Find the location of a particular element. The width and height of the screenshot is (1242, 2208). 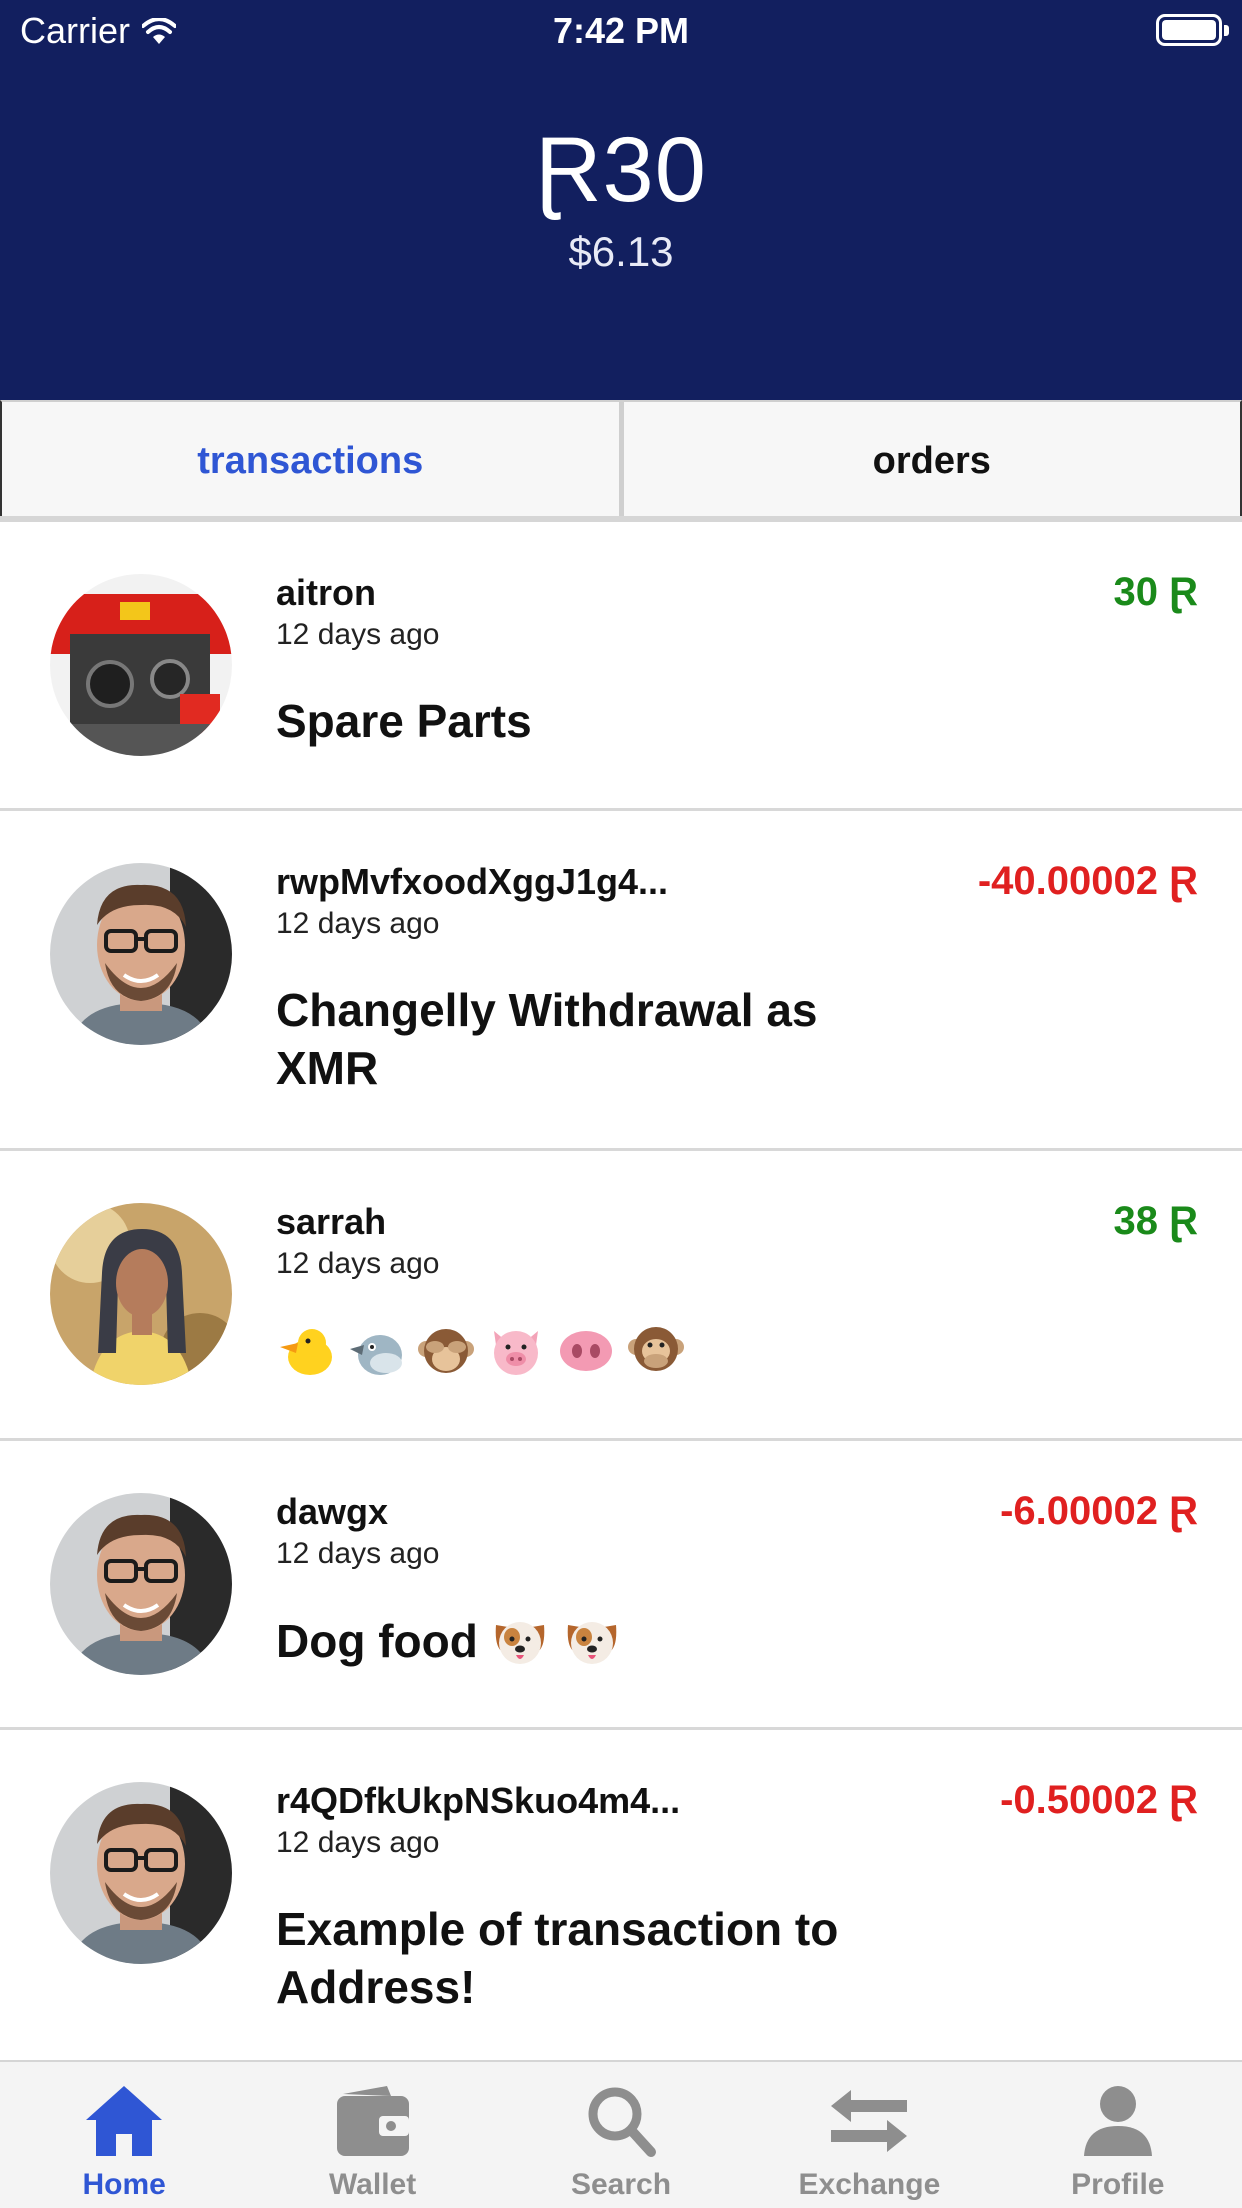

tabbar-search-label: Search is located at coordinates (621, 2184).